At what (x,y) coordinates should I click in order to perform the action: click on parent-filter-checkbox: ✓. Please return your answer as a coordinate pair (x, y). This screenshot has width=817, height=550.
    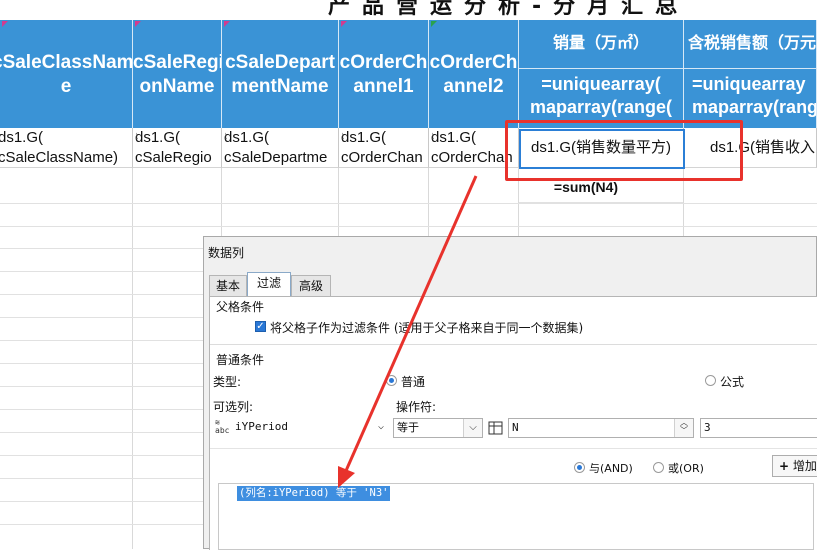
    Looking at the image, I should click on (260, 326).